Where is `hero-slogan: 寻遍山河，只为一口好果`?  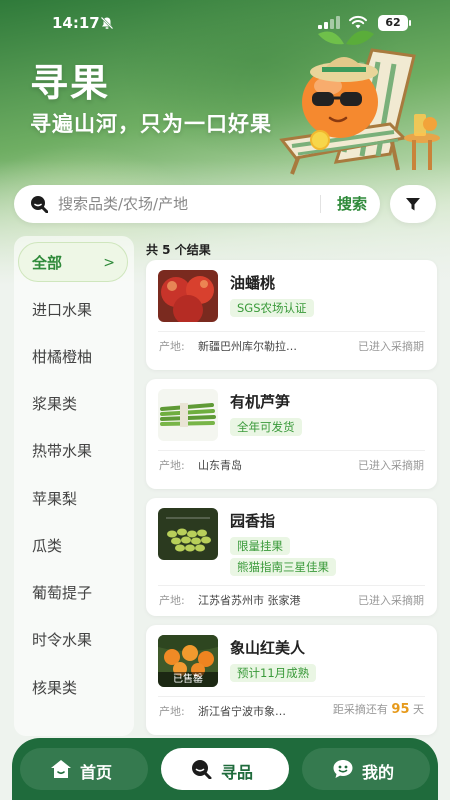
hero-slogan: 寻遍山河，只为一口好果 is located at coordinates (151, 124).